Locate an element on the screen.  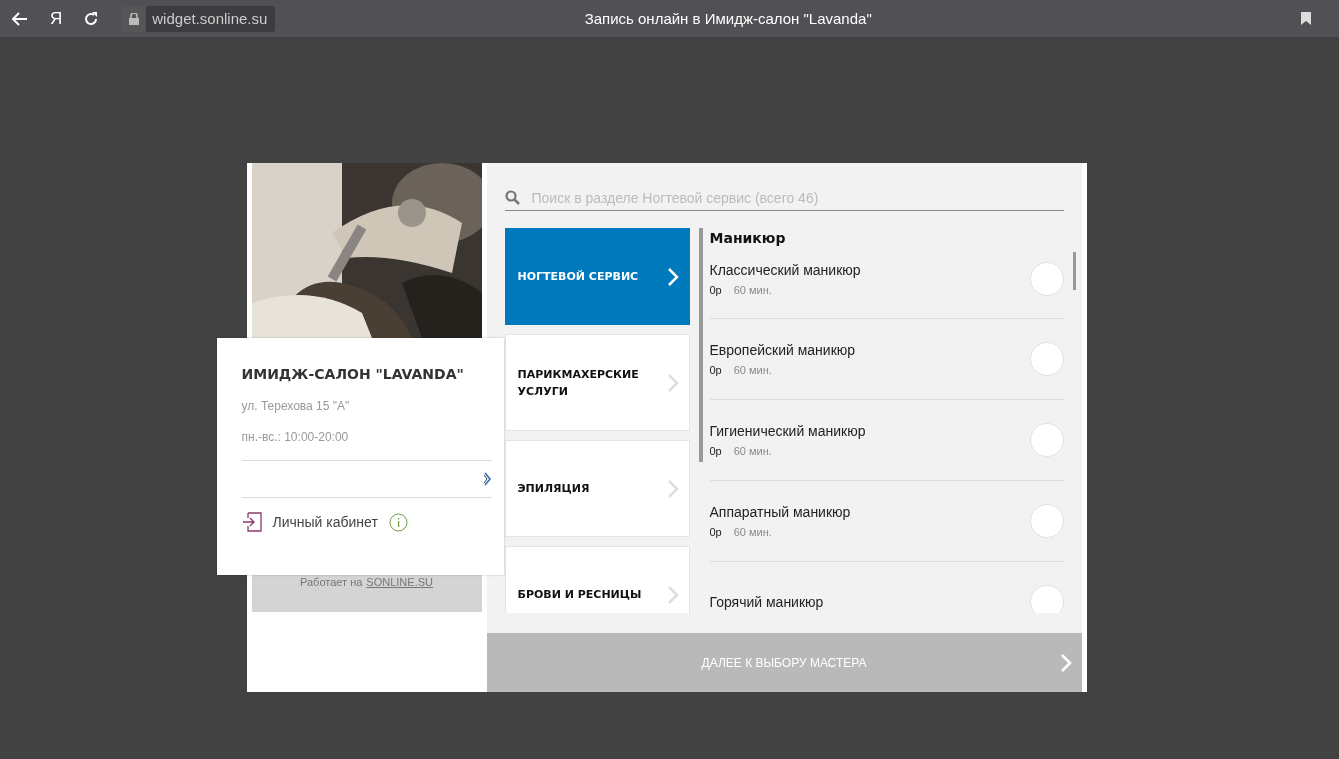
back-icon is located at coordinates (20, 18).